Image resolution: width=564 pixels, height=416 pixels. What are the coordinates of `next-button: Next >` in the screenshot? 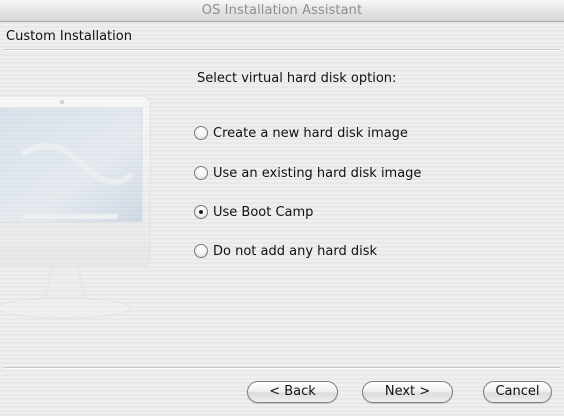 It's located at (407, 392).